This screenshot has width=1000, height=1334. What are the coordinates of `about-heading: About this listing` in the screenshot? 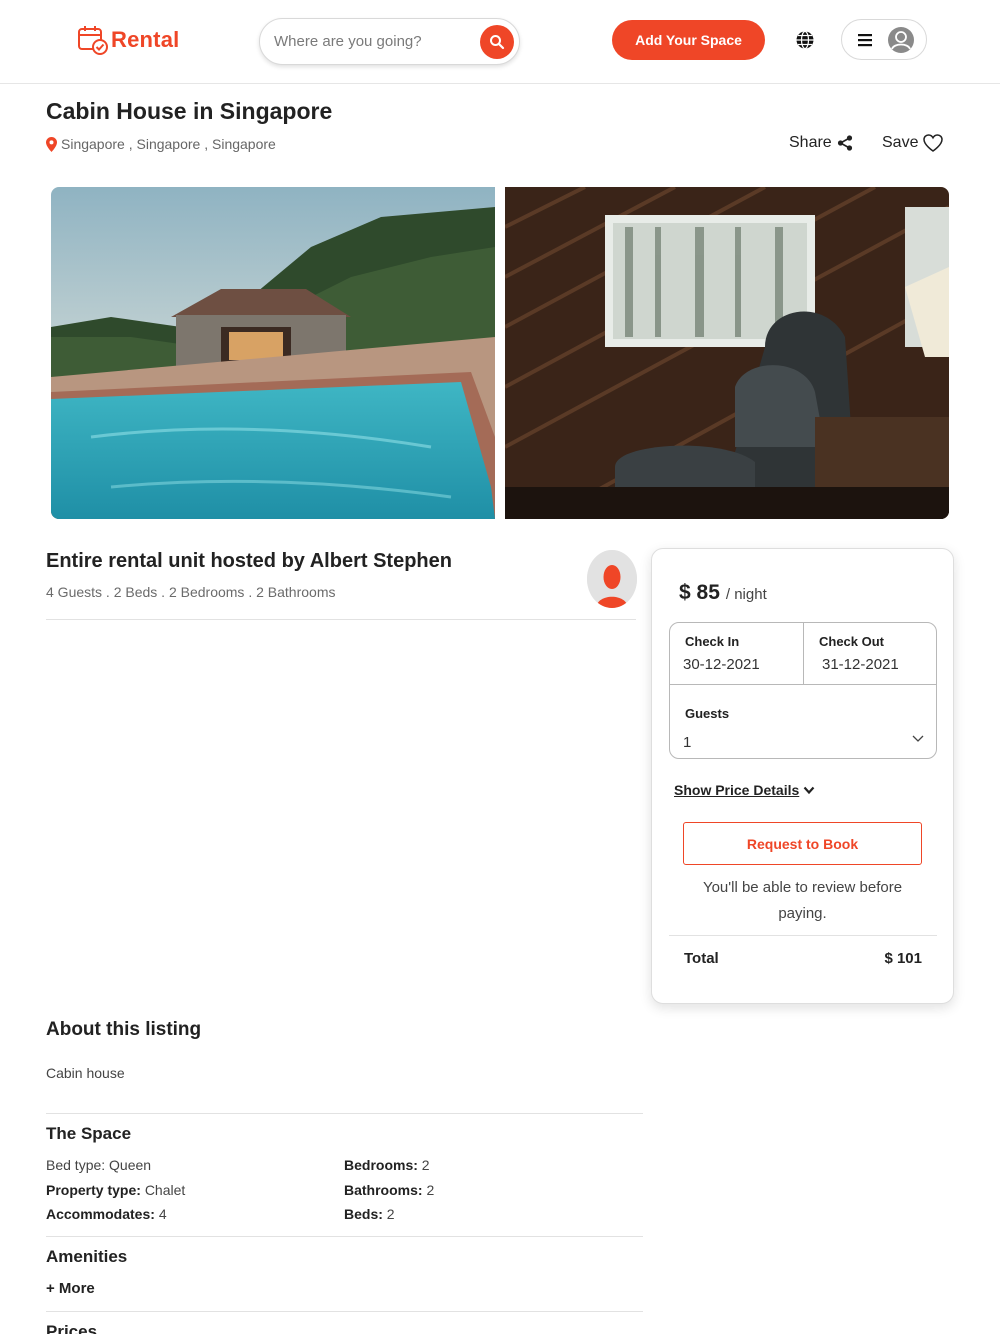 It's located at (124, 1029).